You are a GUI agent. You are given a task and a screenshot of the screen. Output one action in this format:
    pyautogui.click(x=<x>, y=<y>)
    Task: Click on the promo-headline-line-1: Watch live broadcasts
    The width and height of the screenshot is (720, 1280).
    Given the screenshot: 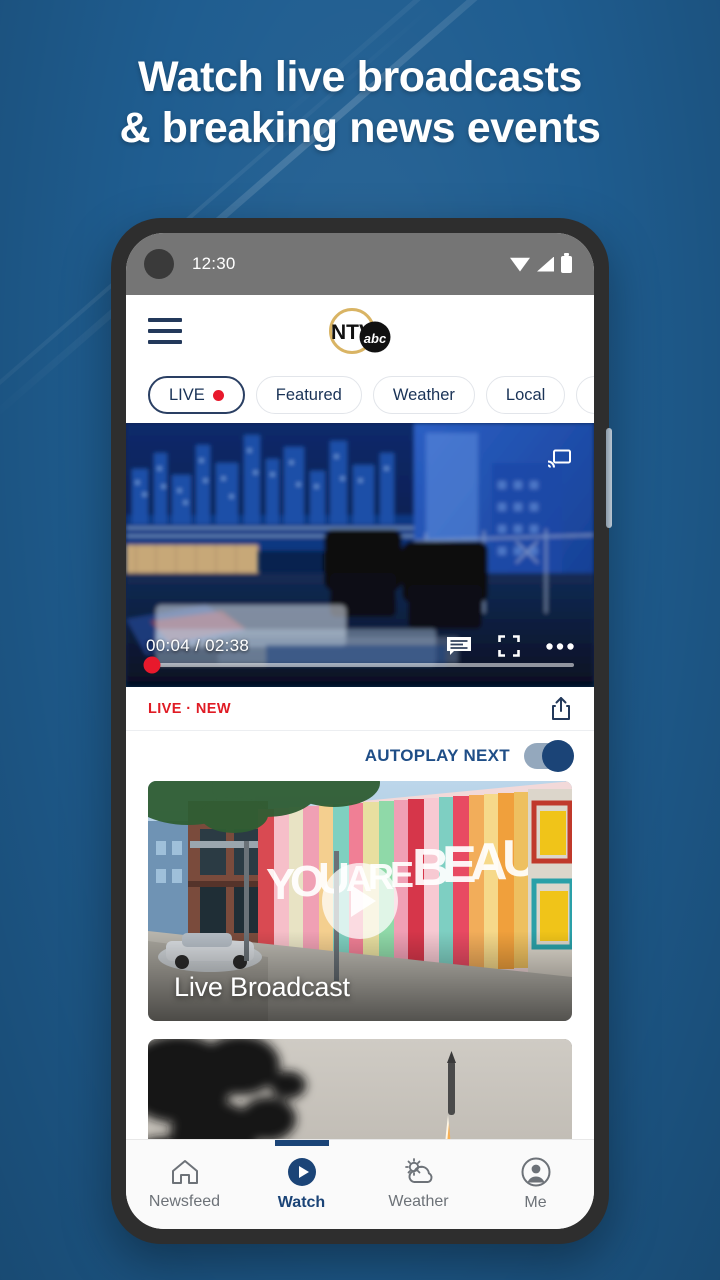 What is the action you would take?
    pyautogui.click(x=360, y=77)
    